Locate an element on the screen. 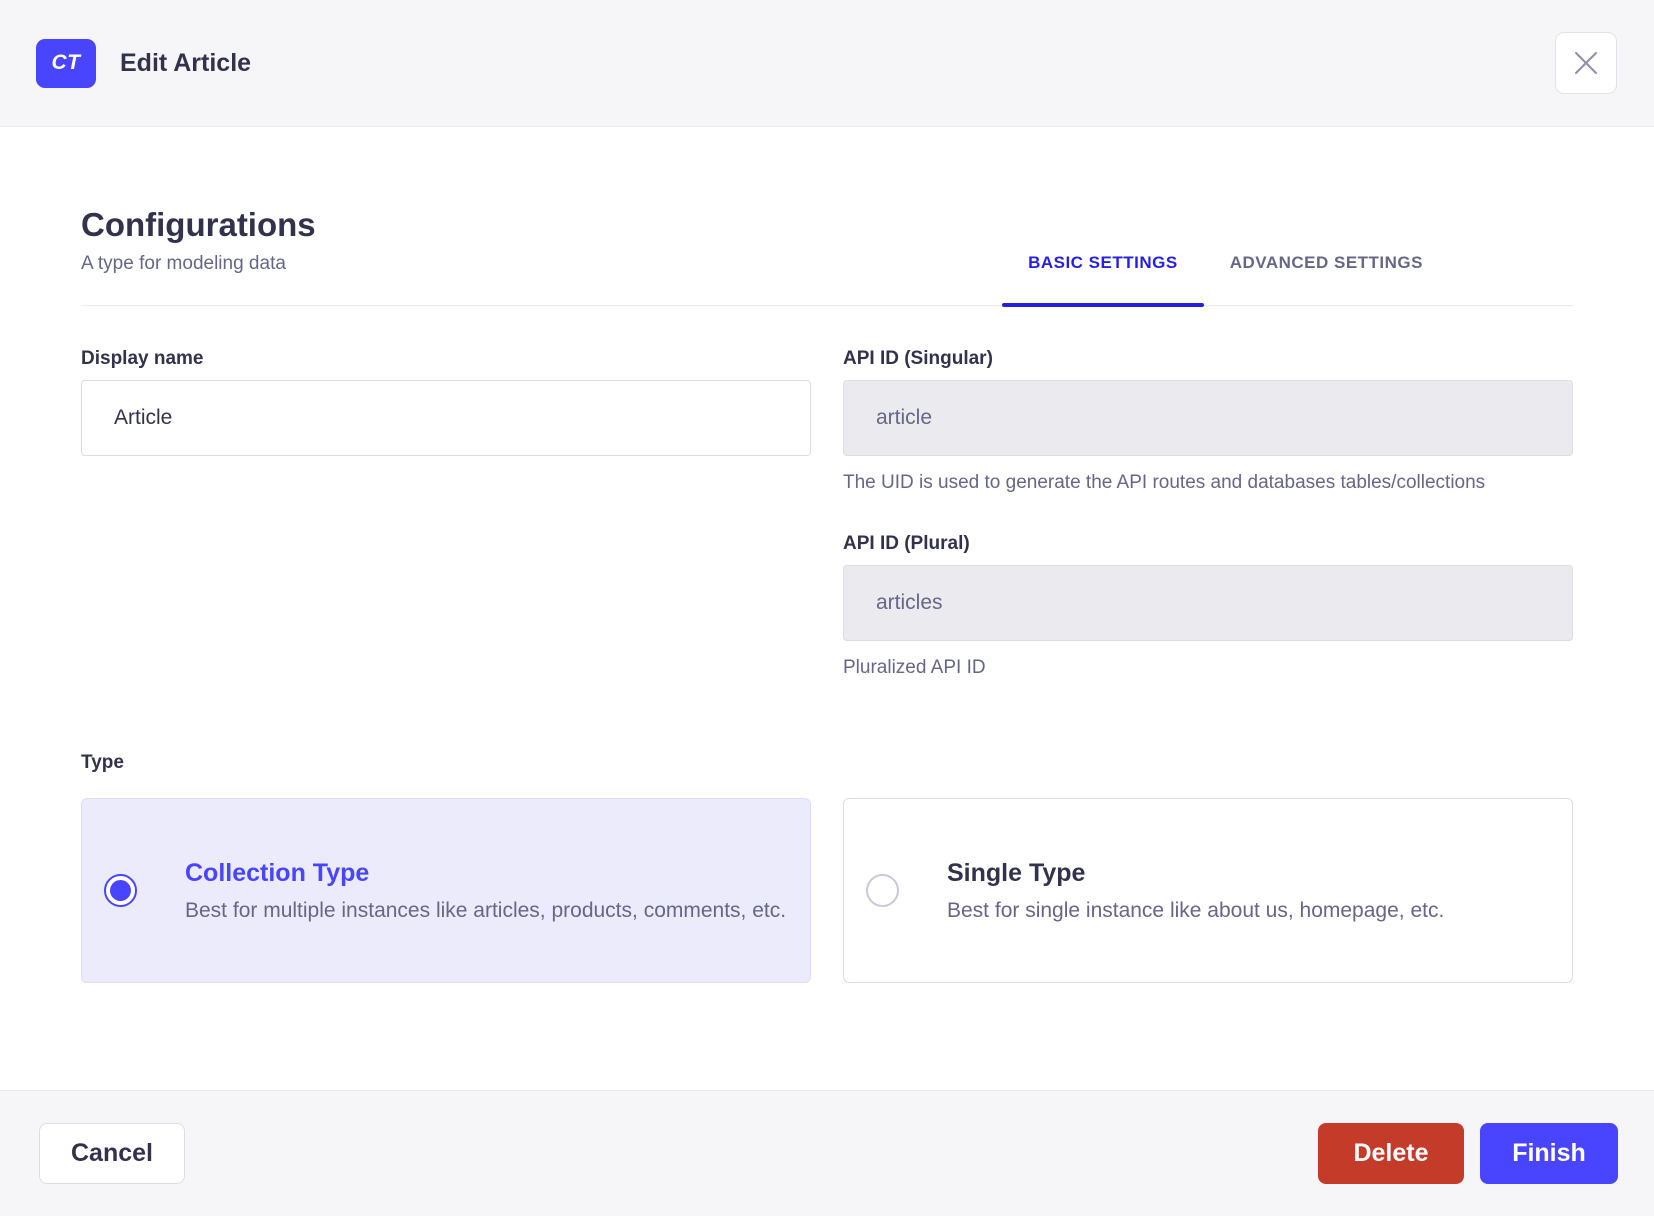 This screenshot has width=1654, height=1216. modal-header: CT Edit Article is located at coordinates (827, 63).